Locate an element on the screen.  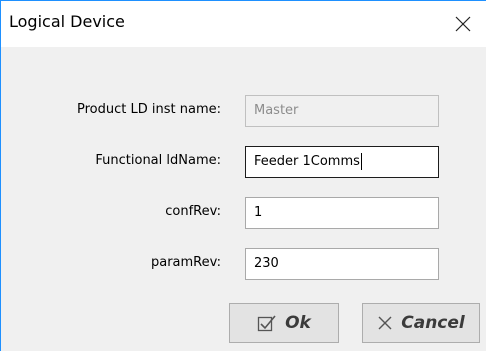
functional-ldname-field: Feeder 1Comms is located at coordinates (342, 162).